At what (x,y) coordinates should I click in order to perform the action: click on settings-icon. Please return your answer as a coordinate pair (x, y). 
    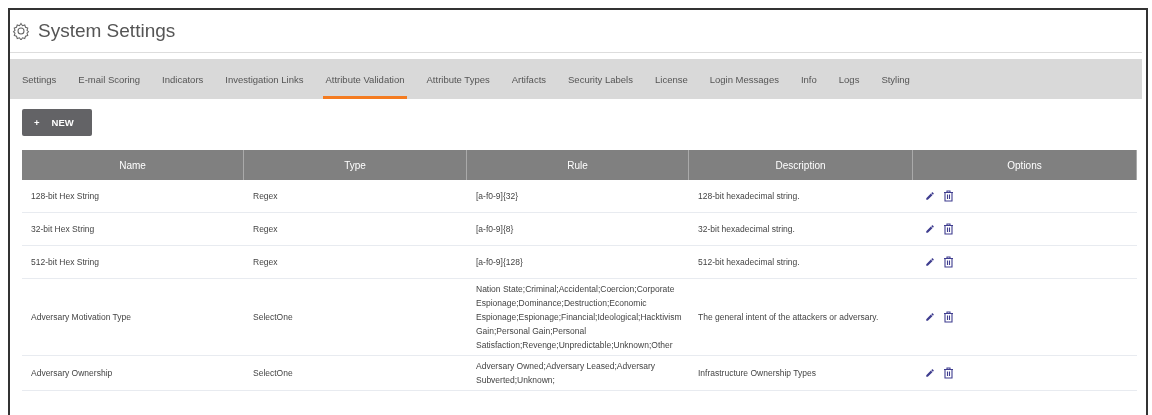
    Looking at the image, I should click on (21, 31).